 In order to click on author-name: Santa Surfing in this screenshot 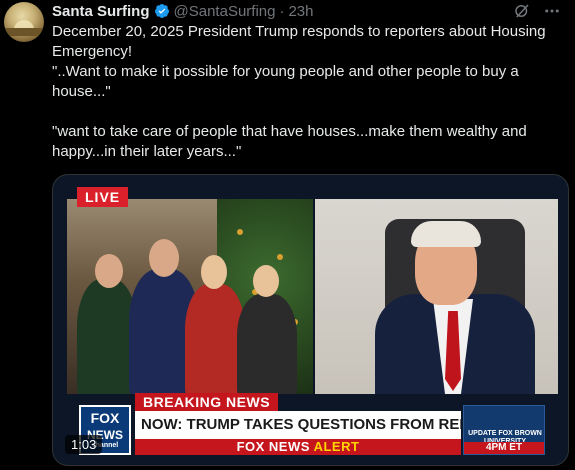, I will do `click(101, 11)`.